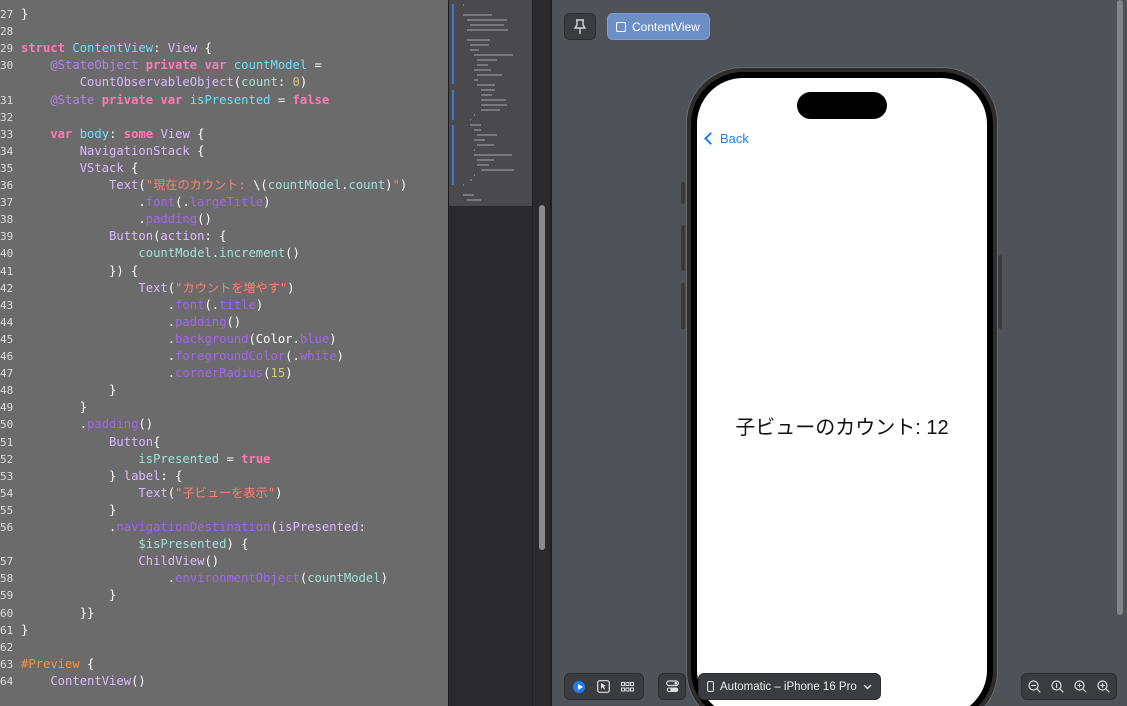 Image resolution: width=1127 pixels, height=706 pixels. I want to click on code-line: 48 }, so click(224, 390).